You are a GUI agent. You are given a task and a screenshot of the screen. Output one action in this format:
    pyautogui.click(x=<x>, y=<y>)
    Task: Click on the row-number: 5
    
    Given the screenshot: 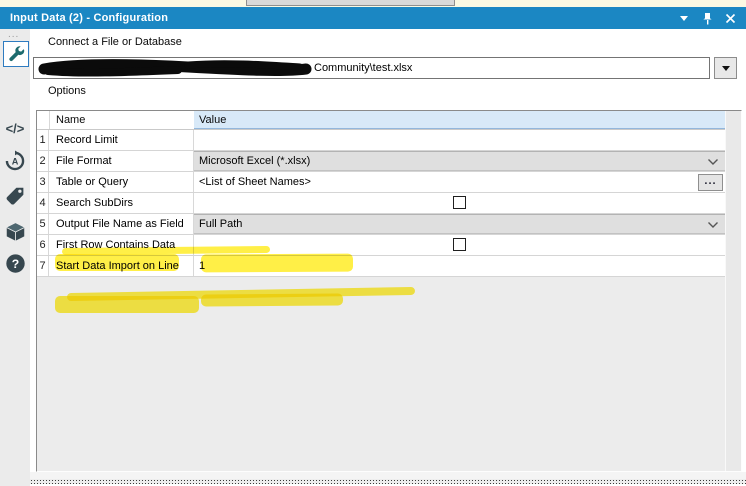 What is the action you would take?
    pyautogui.click(x=43, y=224)
    